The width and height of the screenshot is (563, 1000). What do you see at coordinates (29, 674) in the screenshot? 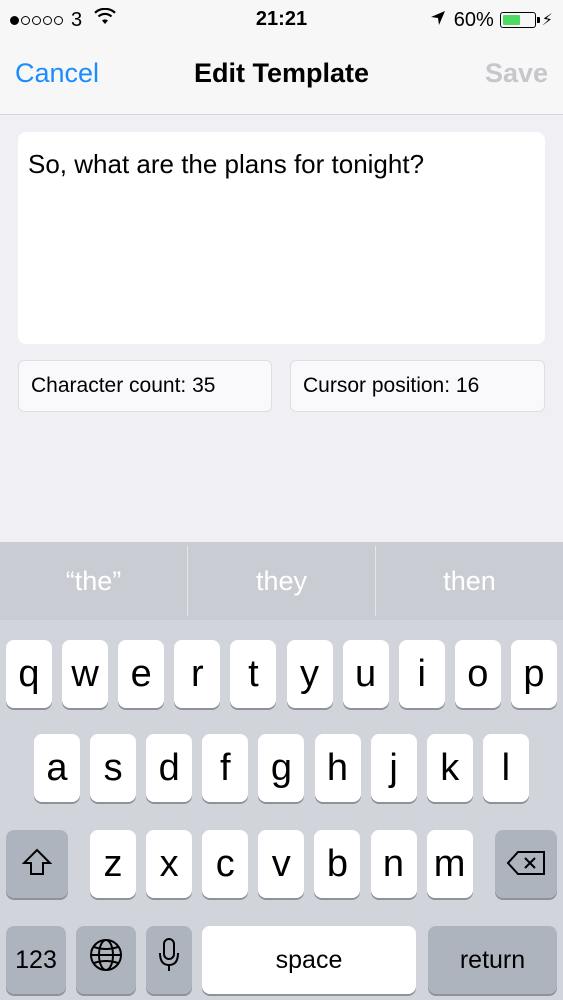
I see `key-q: q` at bounding box center [29, 674].